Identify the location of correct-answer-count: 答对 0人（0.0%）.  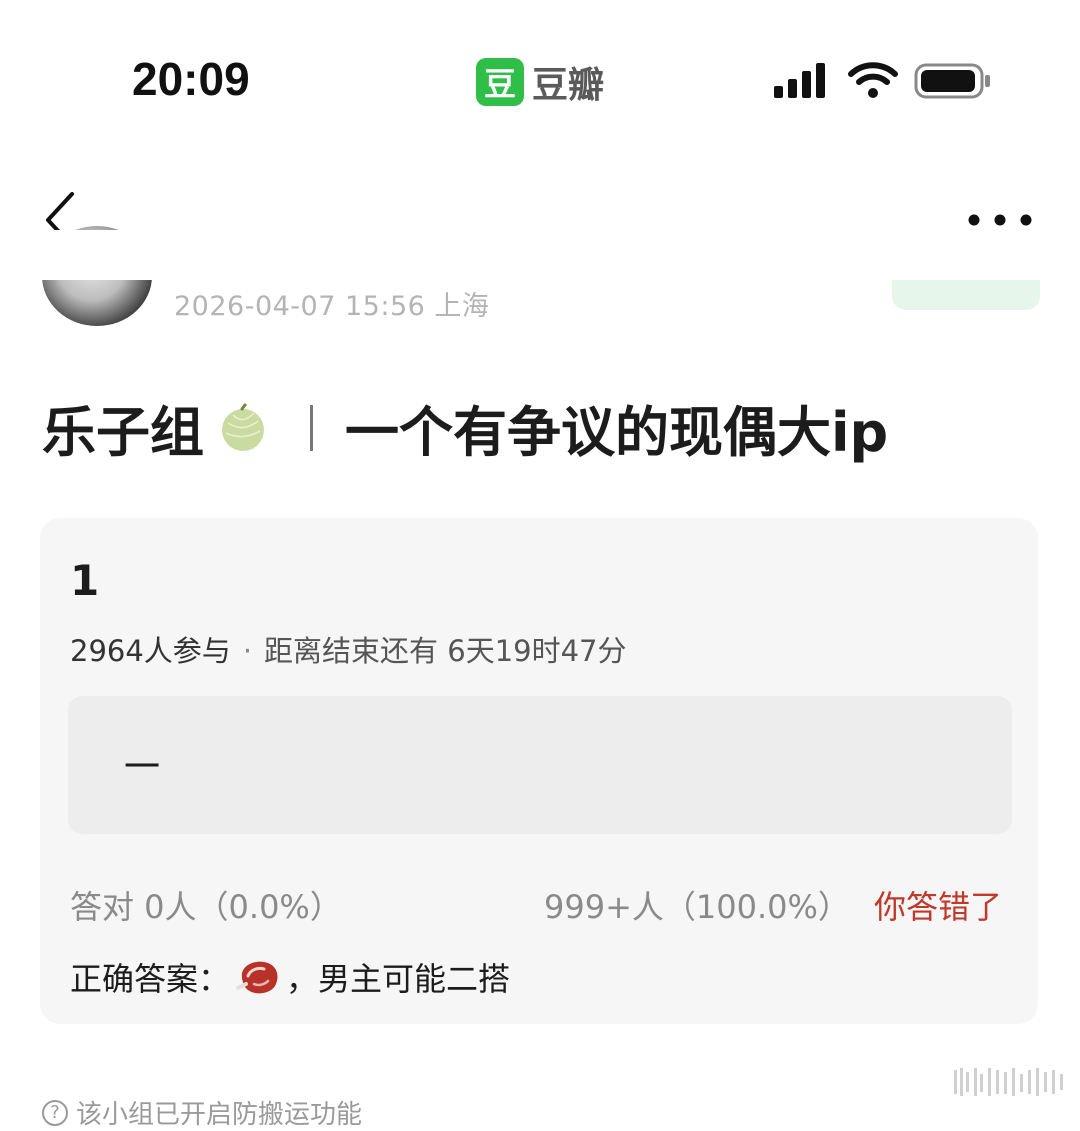
(206, 907).